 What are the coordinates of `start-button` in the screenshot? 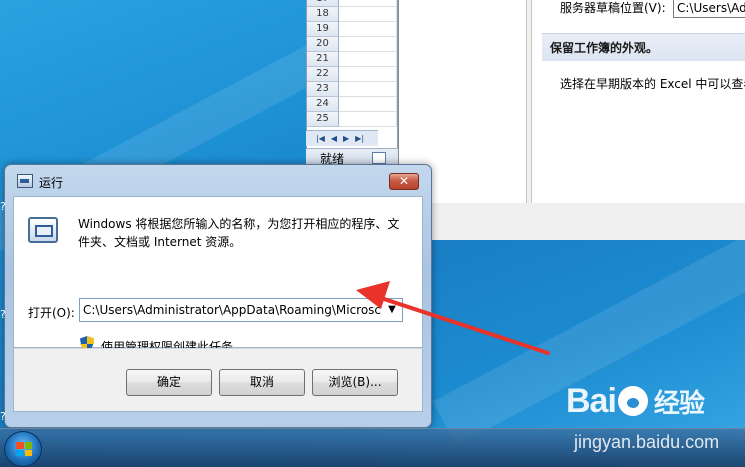 It's located at (23, 449).